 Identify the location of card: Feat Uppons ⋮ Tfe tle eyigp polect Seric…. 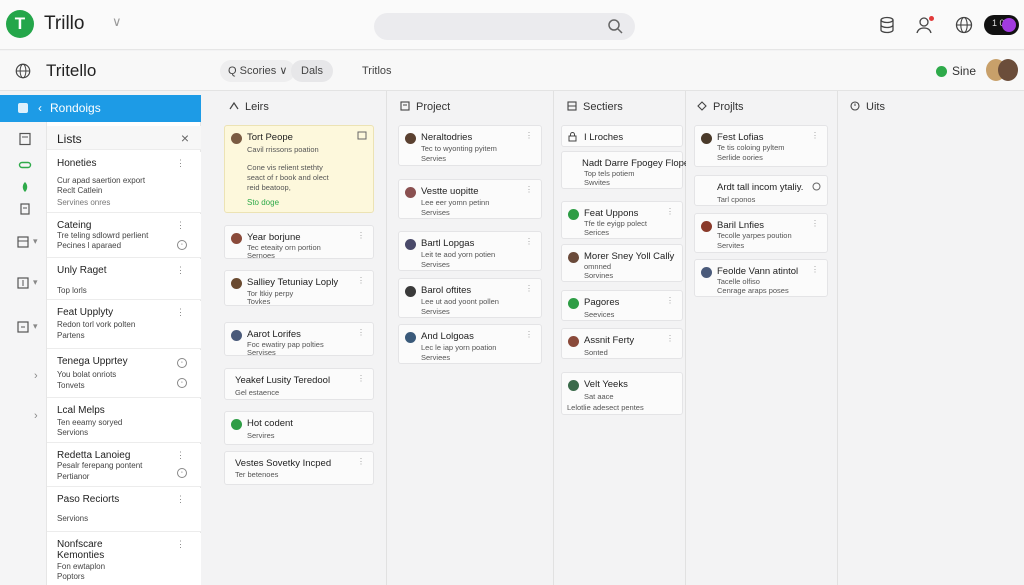
(622, 220).